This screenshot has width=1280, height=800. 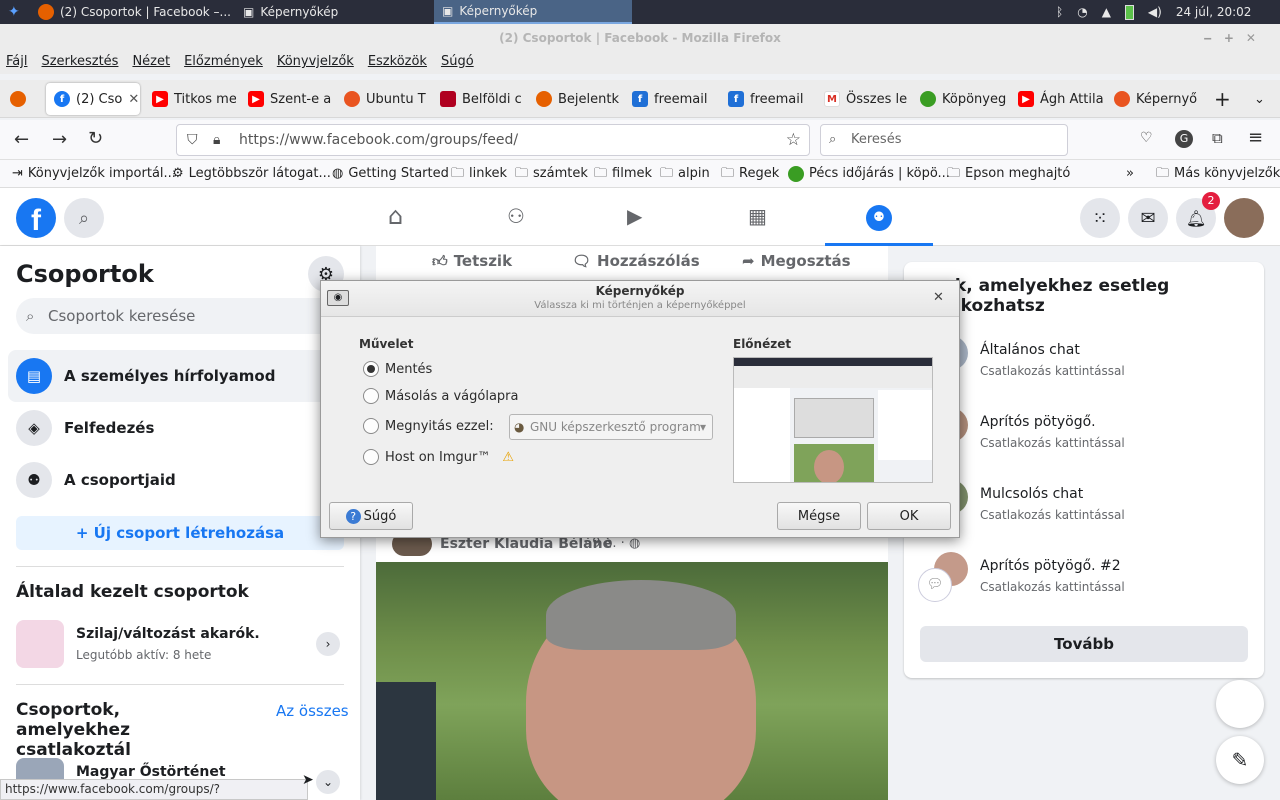 What do you see at coordinates (636, 261) in the screenshot?
I see `comment-button: 🗨︎ Hozzászólás` at bounding box center [636, 261].